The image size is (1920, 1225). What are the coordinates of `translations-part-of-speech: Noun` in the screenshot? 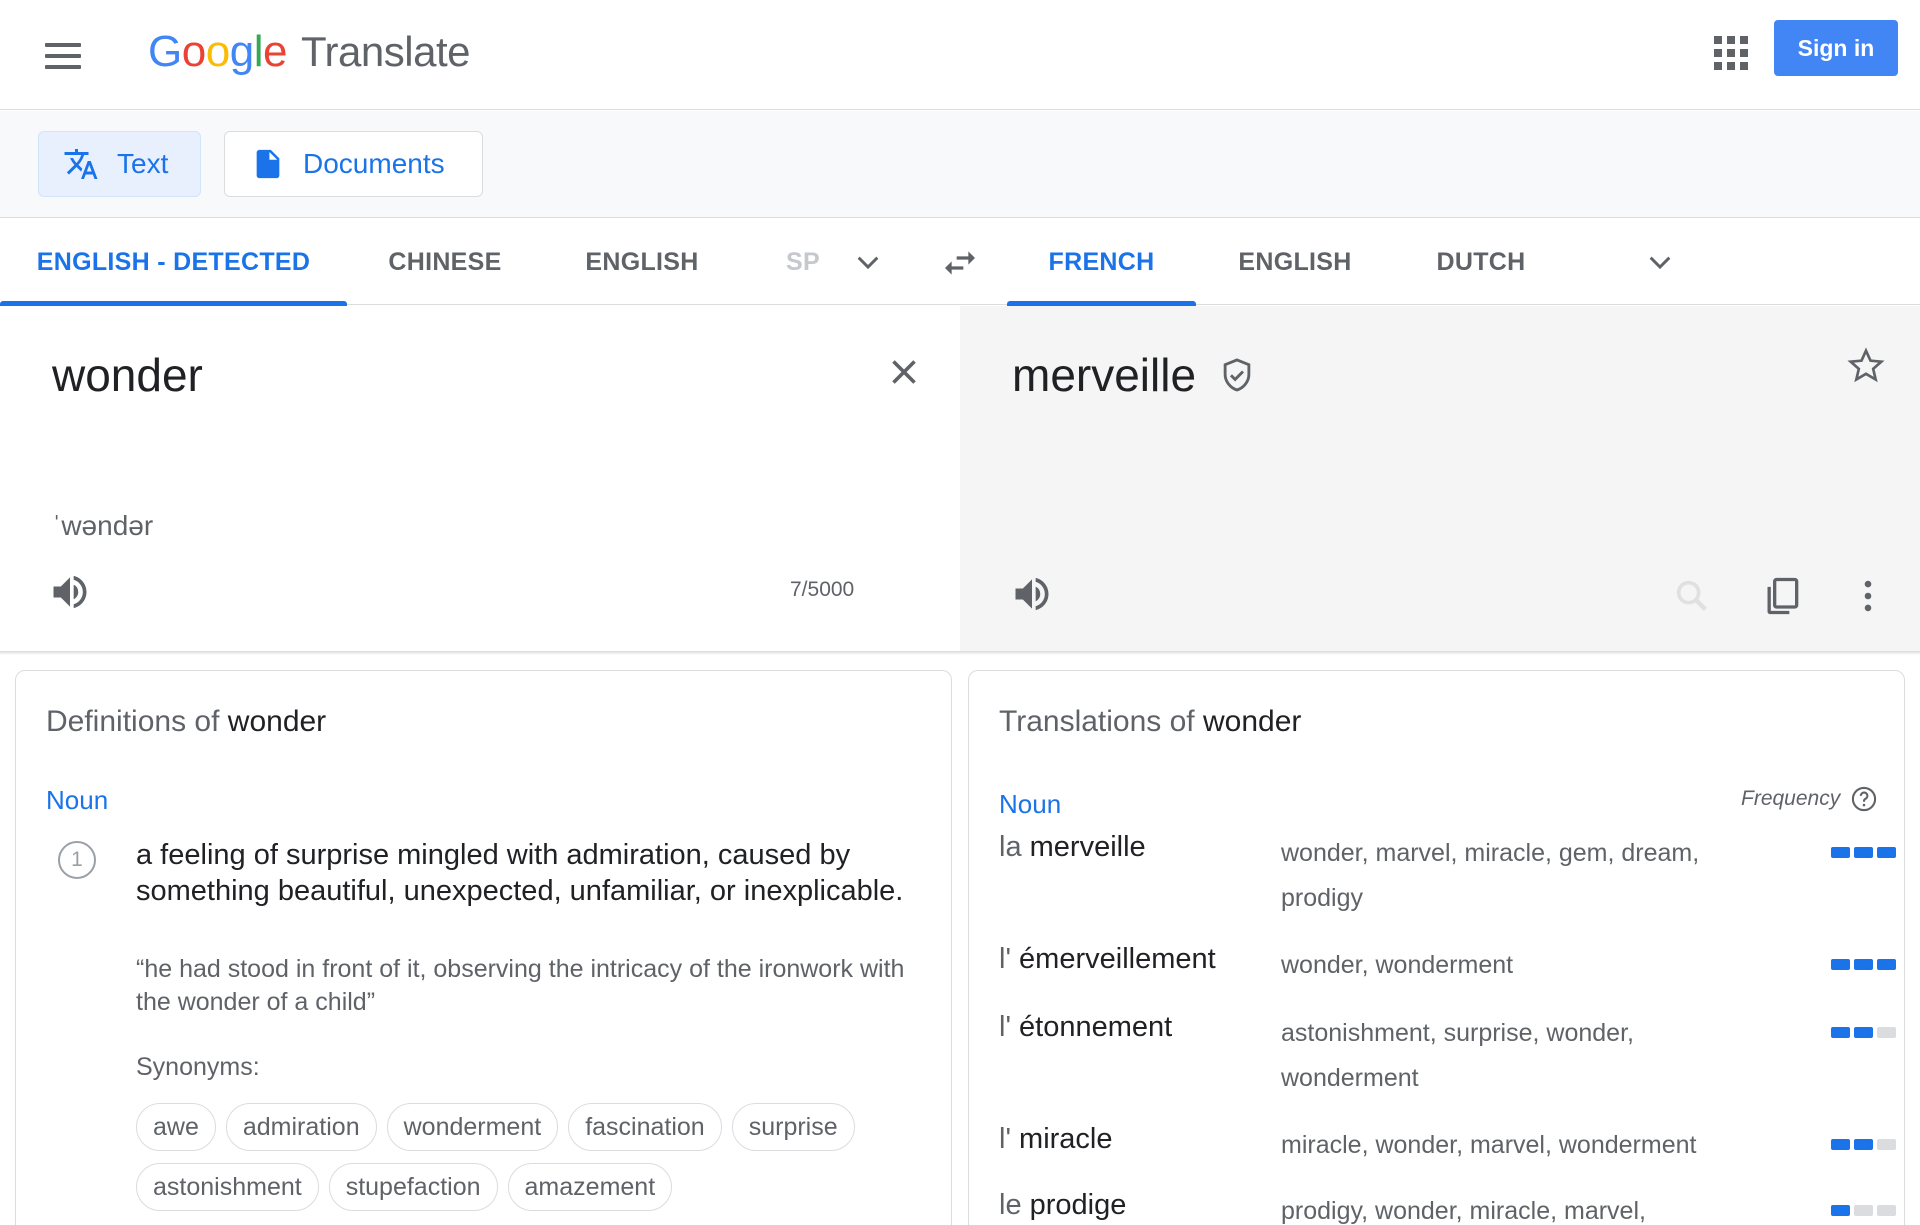 It's located at (1030, 804).